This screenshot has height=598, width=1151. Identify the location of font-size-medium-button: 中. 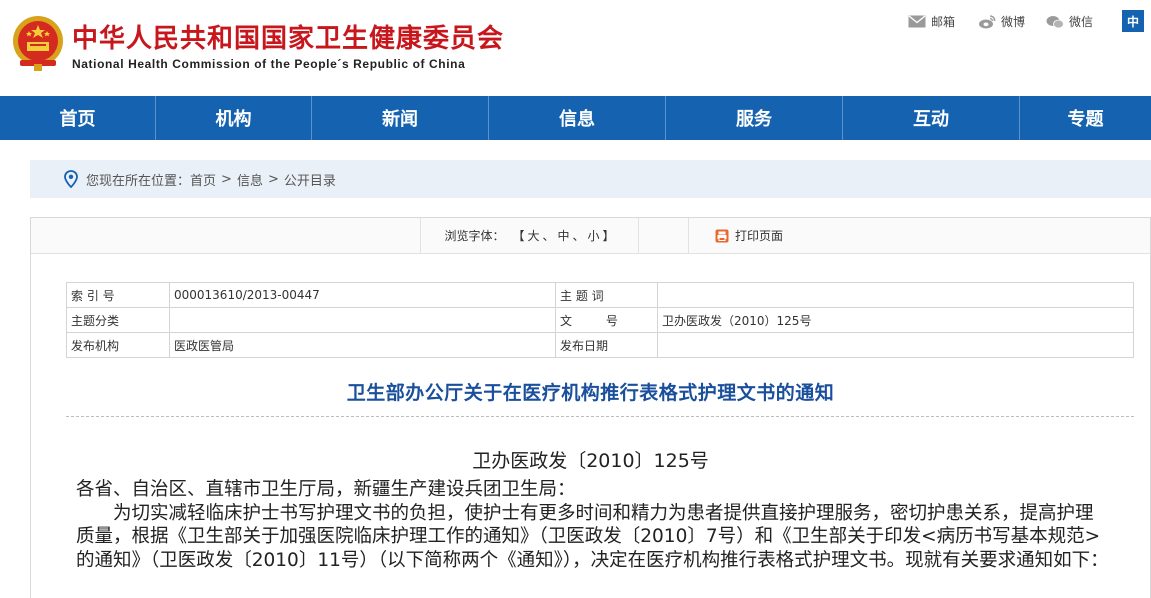
(564, 235).